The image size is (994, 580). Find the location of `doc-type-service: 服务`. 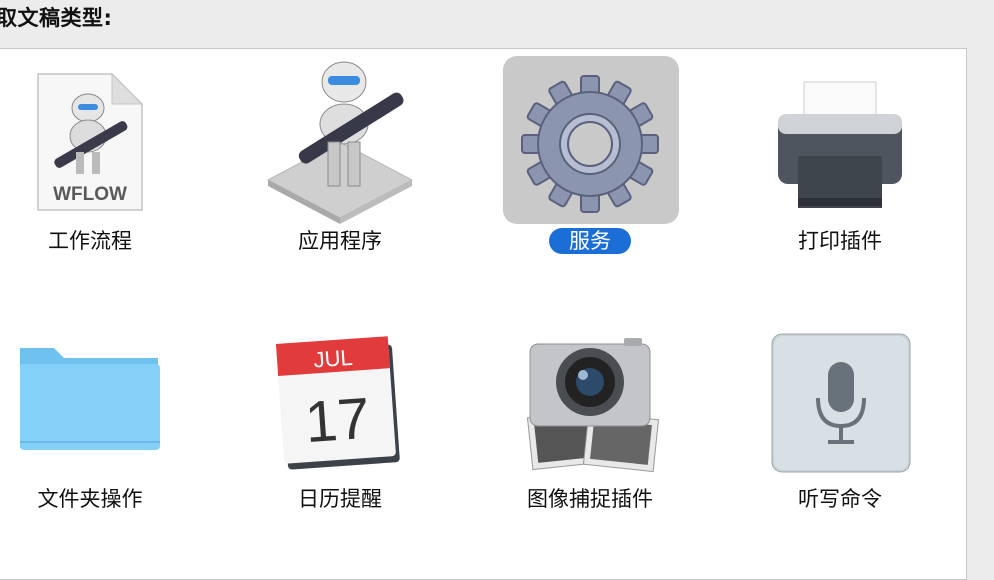

doc-type-service: 服务 is located at coordinates (590, 175).